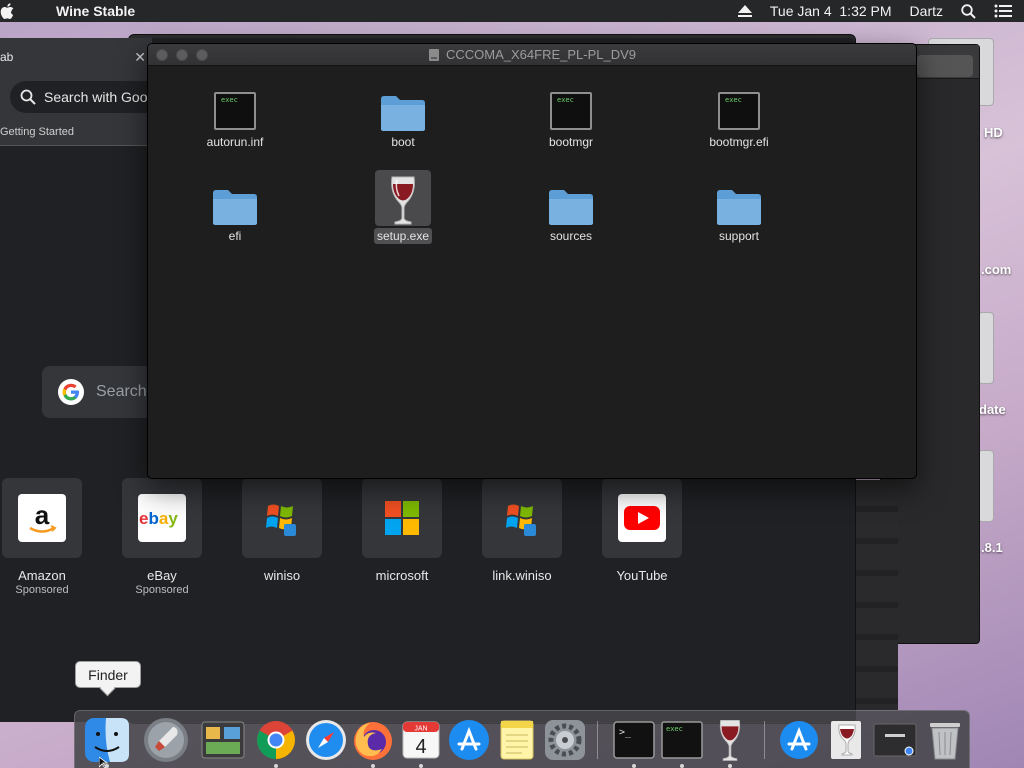 The image size is (1024, 768). Describe the element at coordinates (76, 57) in the screenshot. I see `browser-tab: ab ✕` at that location.